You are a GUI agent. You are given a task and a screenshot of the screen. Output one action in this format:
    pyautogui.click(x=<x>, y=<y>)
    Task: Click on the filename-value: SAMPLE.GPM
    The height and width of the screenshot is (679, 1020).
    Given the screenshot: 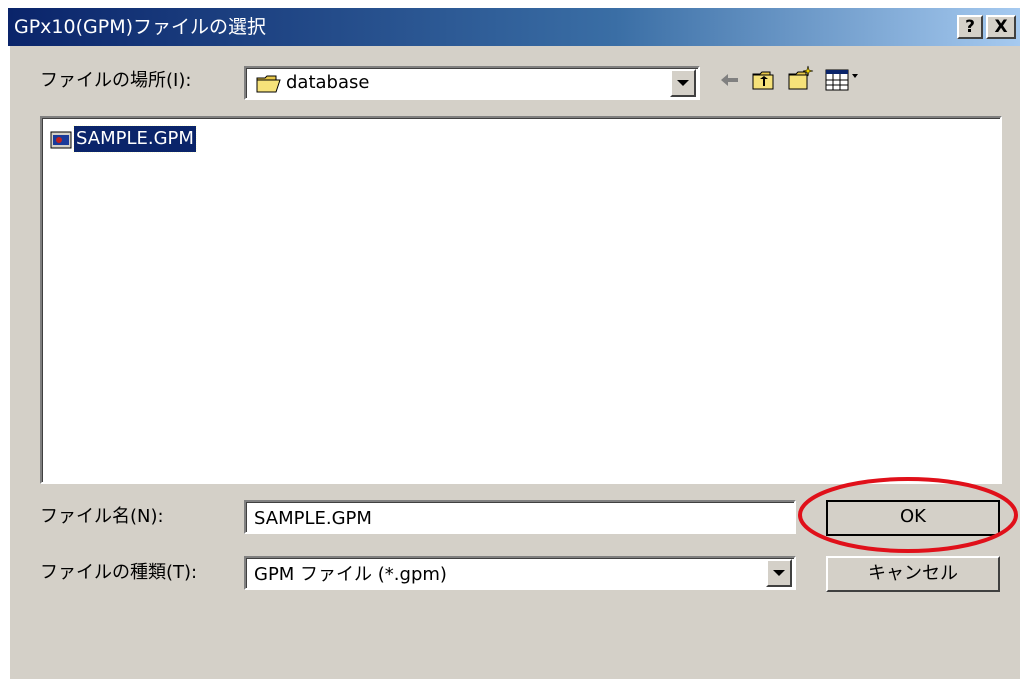 What is the action you would take?
    pyautogui.click(x=313, y=518)
    